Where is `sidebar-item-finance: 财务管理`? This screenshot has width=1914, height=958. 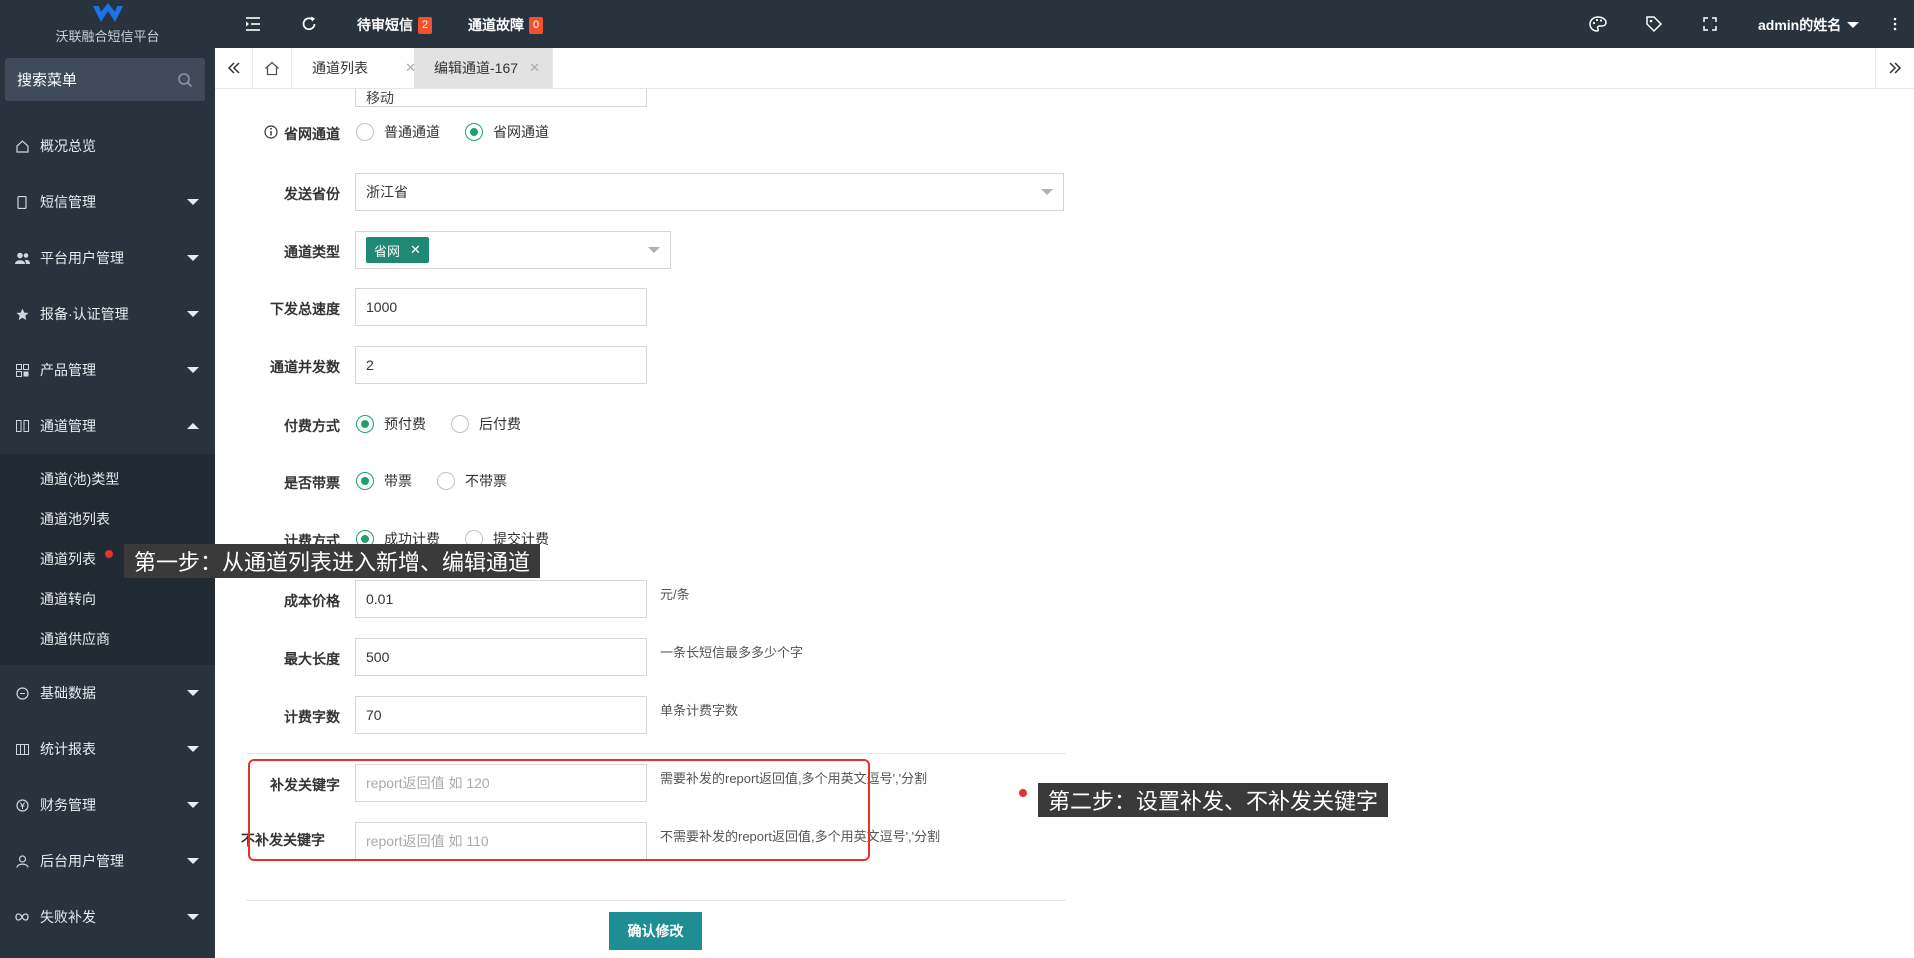
sidebar-item-finance: 财务管理 is located at coordinates (107, 805).